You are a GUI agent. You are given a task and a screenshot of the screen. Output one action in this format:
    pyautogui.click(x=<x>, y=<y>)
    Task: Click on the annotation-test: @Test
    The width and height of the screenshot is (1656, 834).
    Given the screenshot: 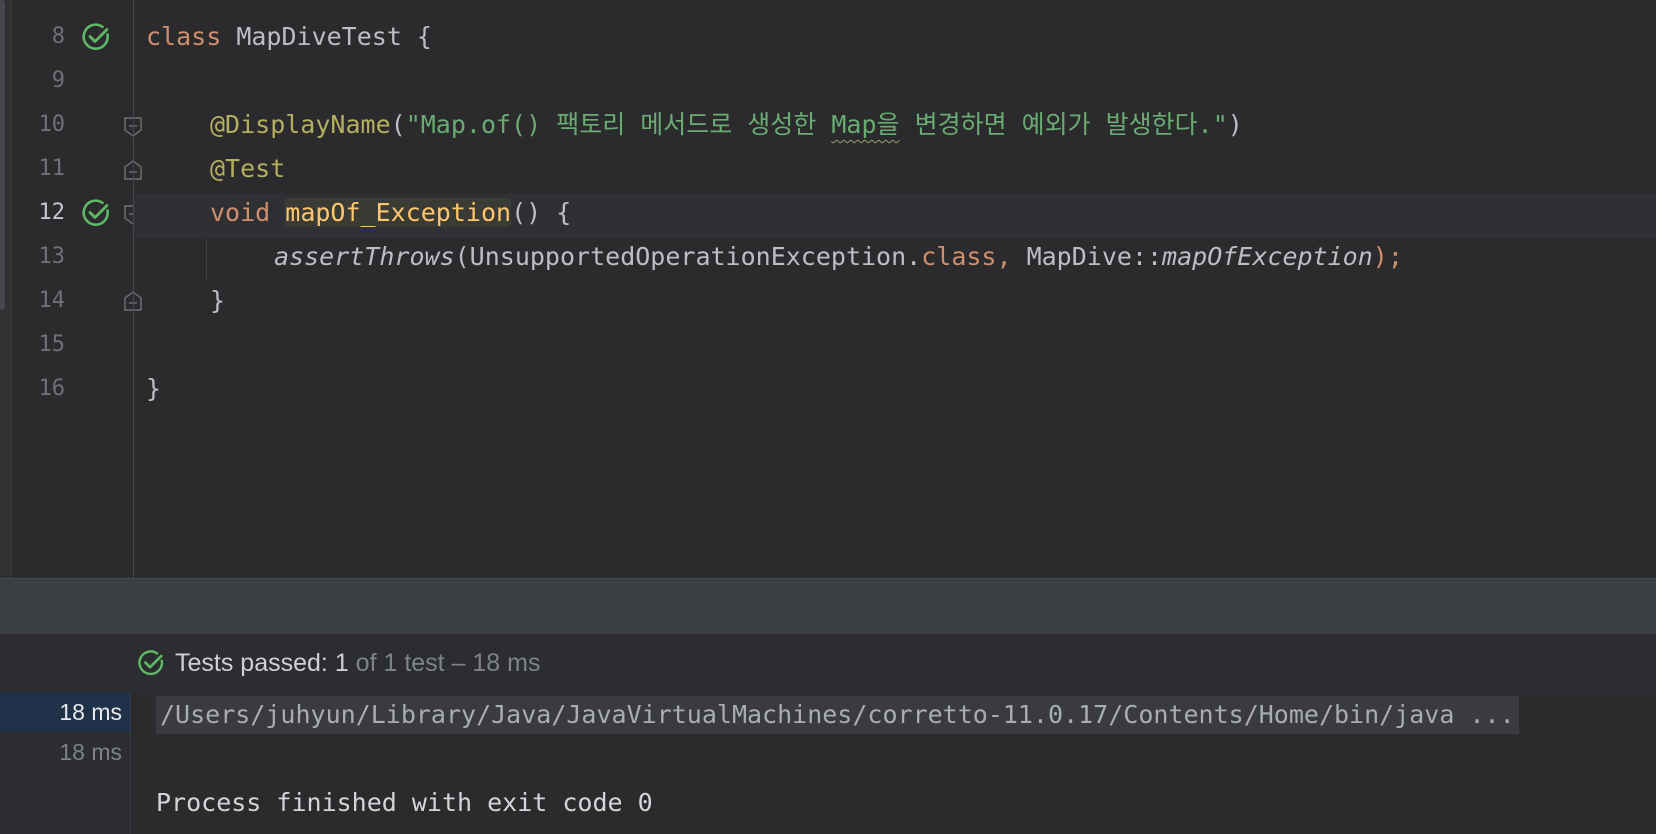 What is the action you would take?
    pyautogui.click(x=248, y=168)
    